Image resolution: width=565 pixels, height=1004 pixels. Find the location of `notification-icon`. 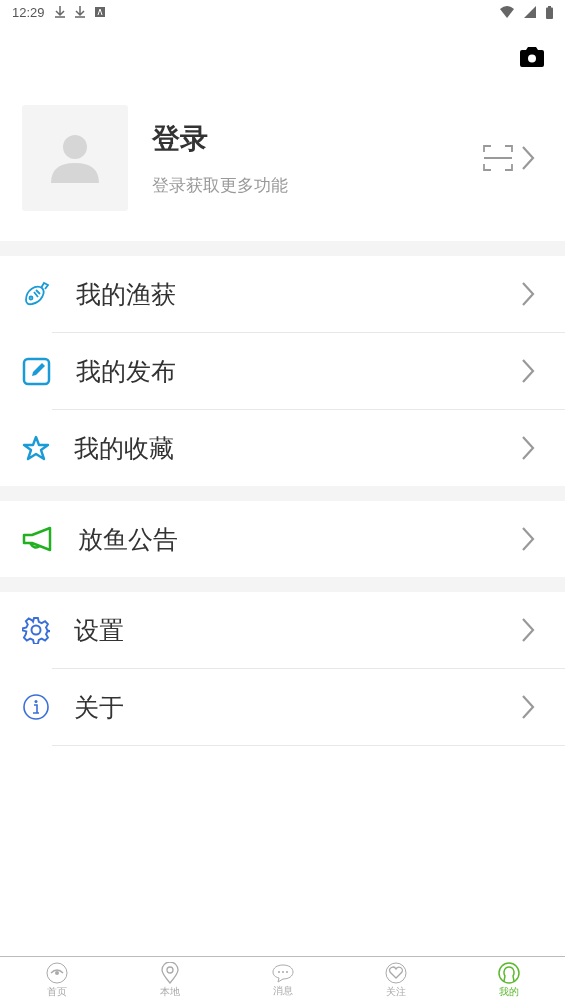

notification-icon is located at coordinates (99, 12).